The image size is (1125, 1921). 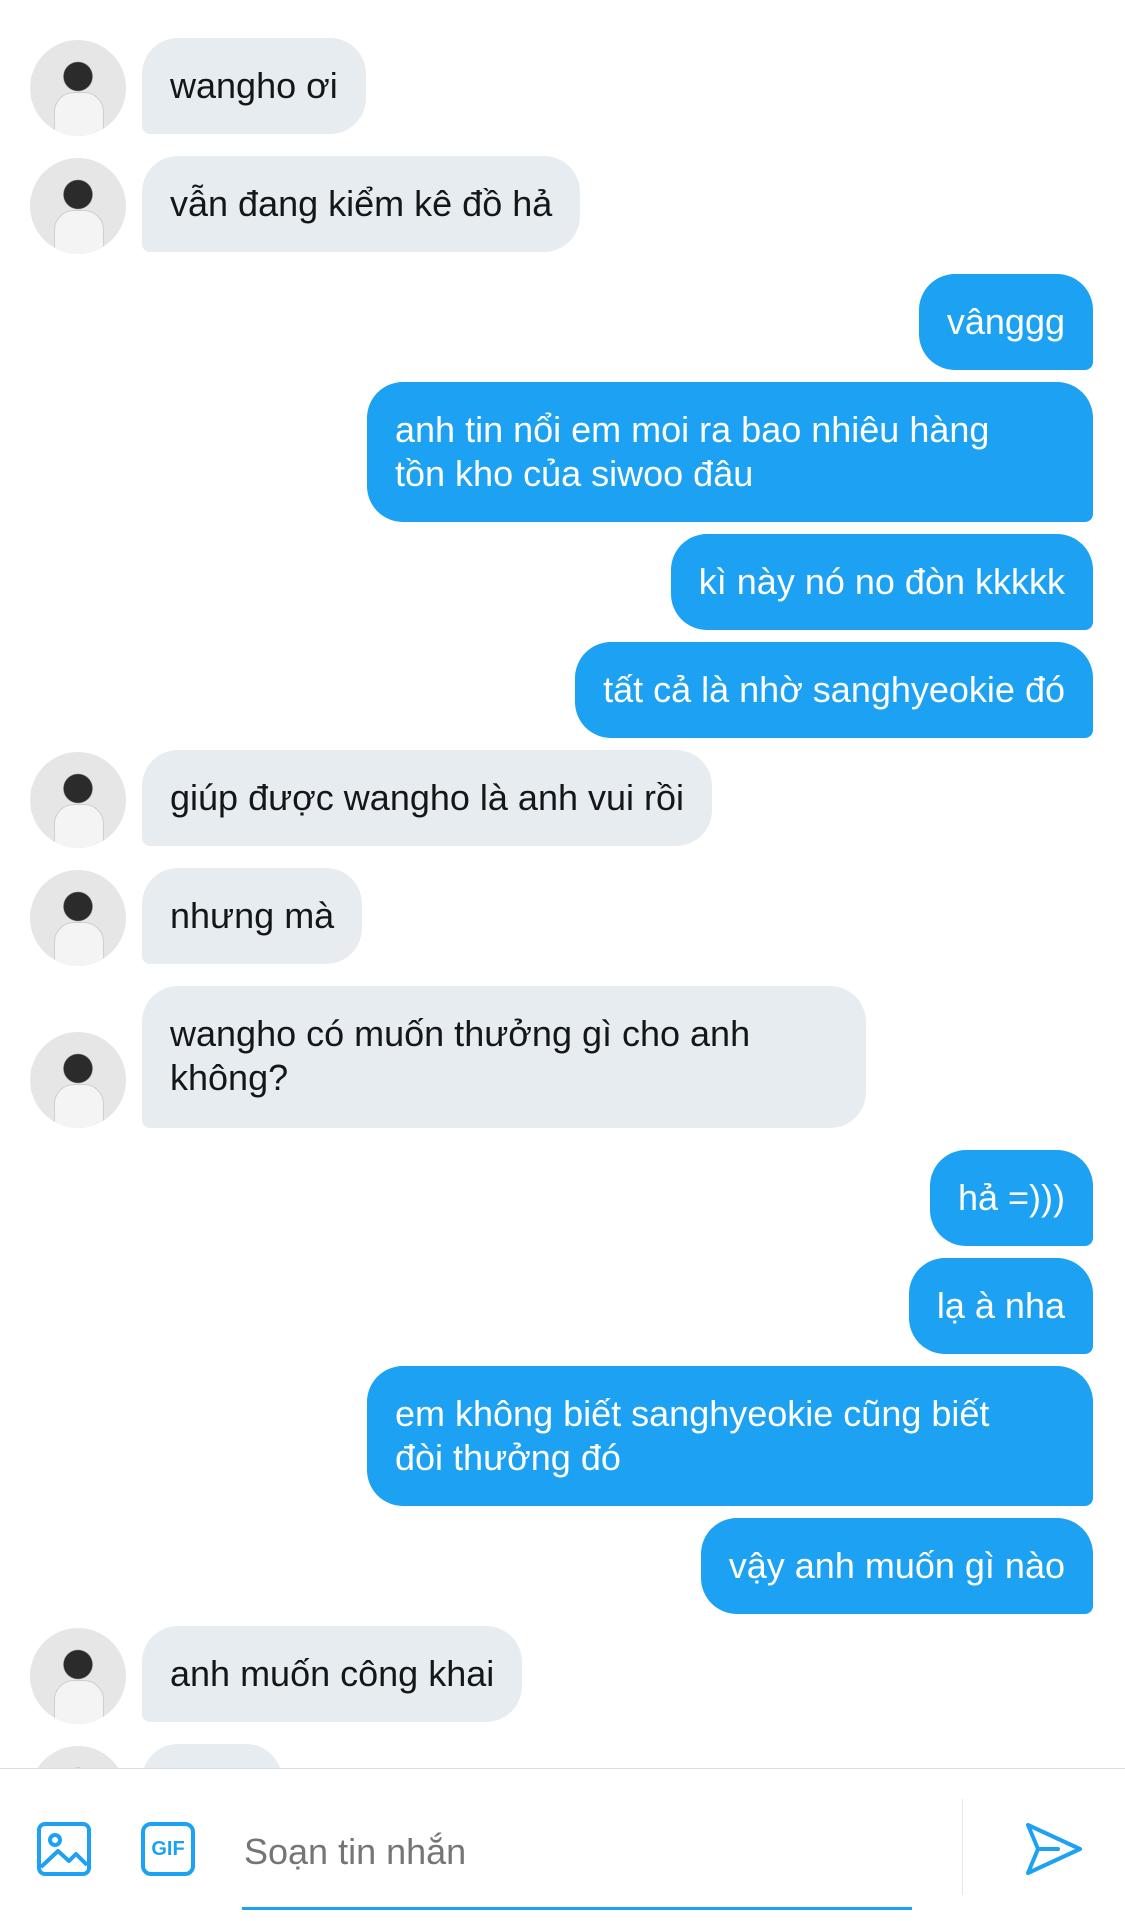 I want to click on message-bubble-incoming: wangho có muốn thưởng gì cho anh không?, so click(x=504, y=1057).